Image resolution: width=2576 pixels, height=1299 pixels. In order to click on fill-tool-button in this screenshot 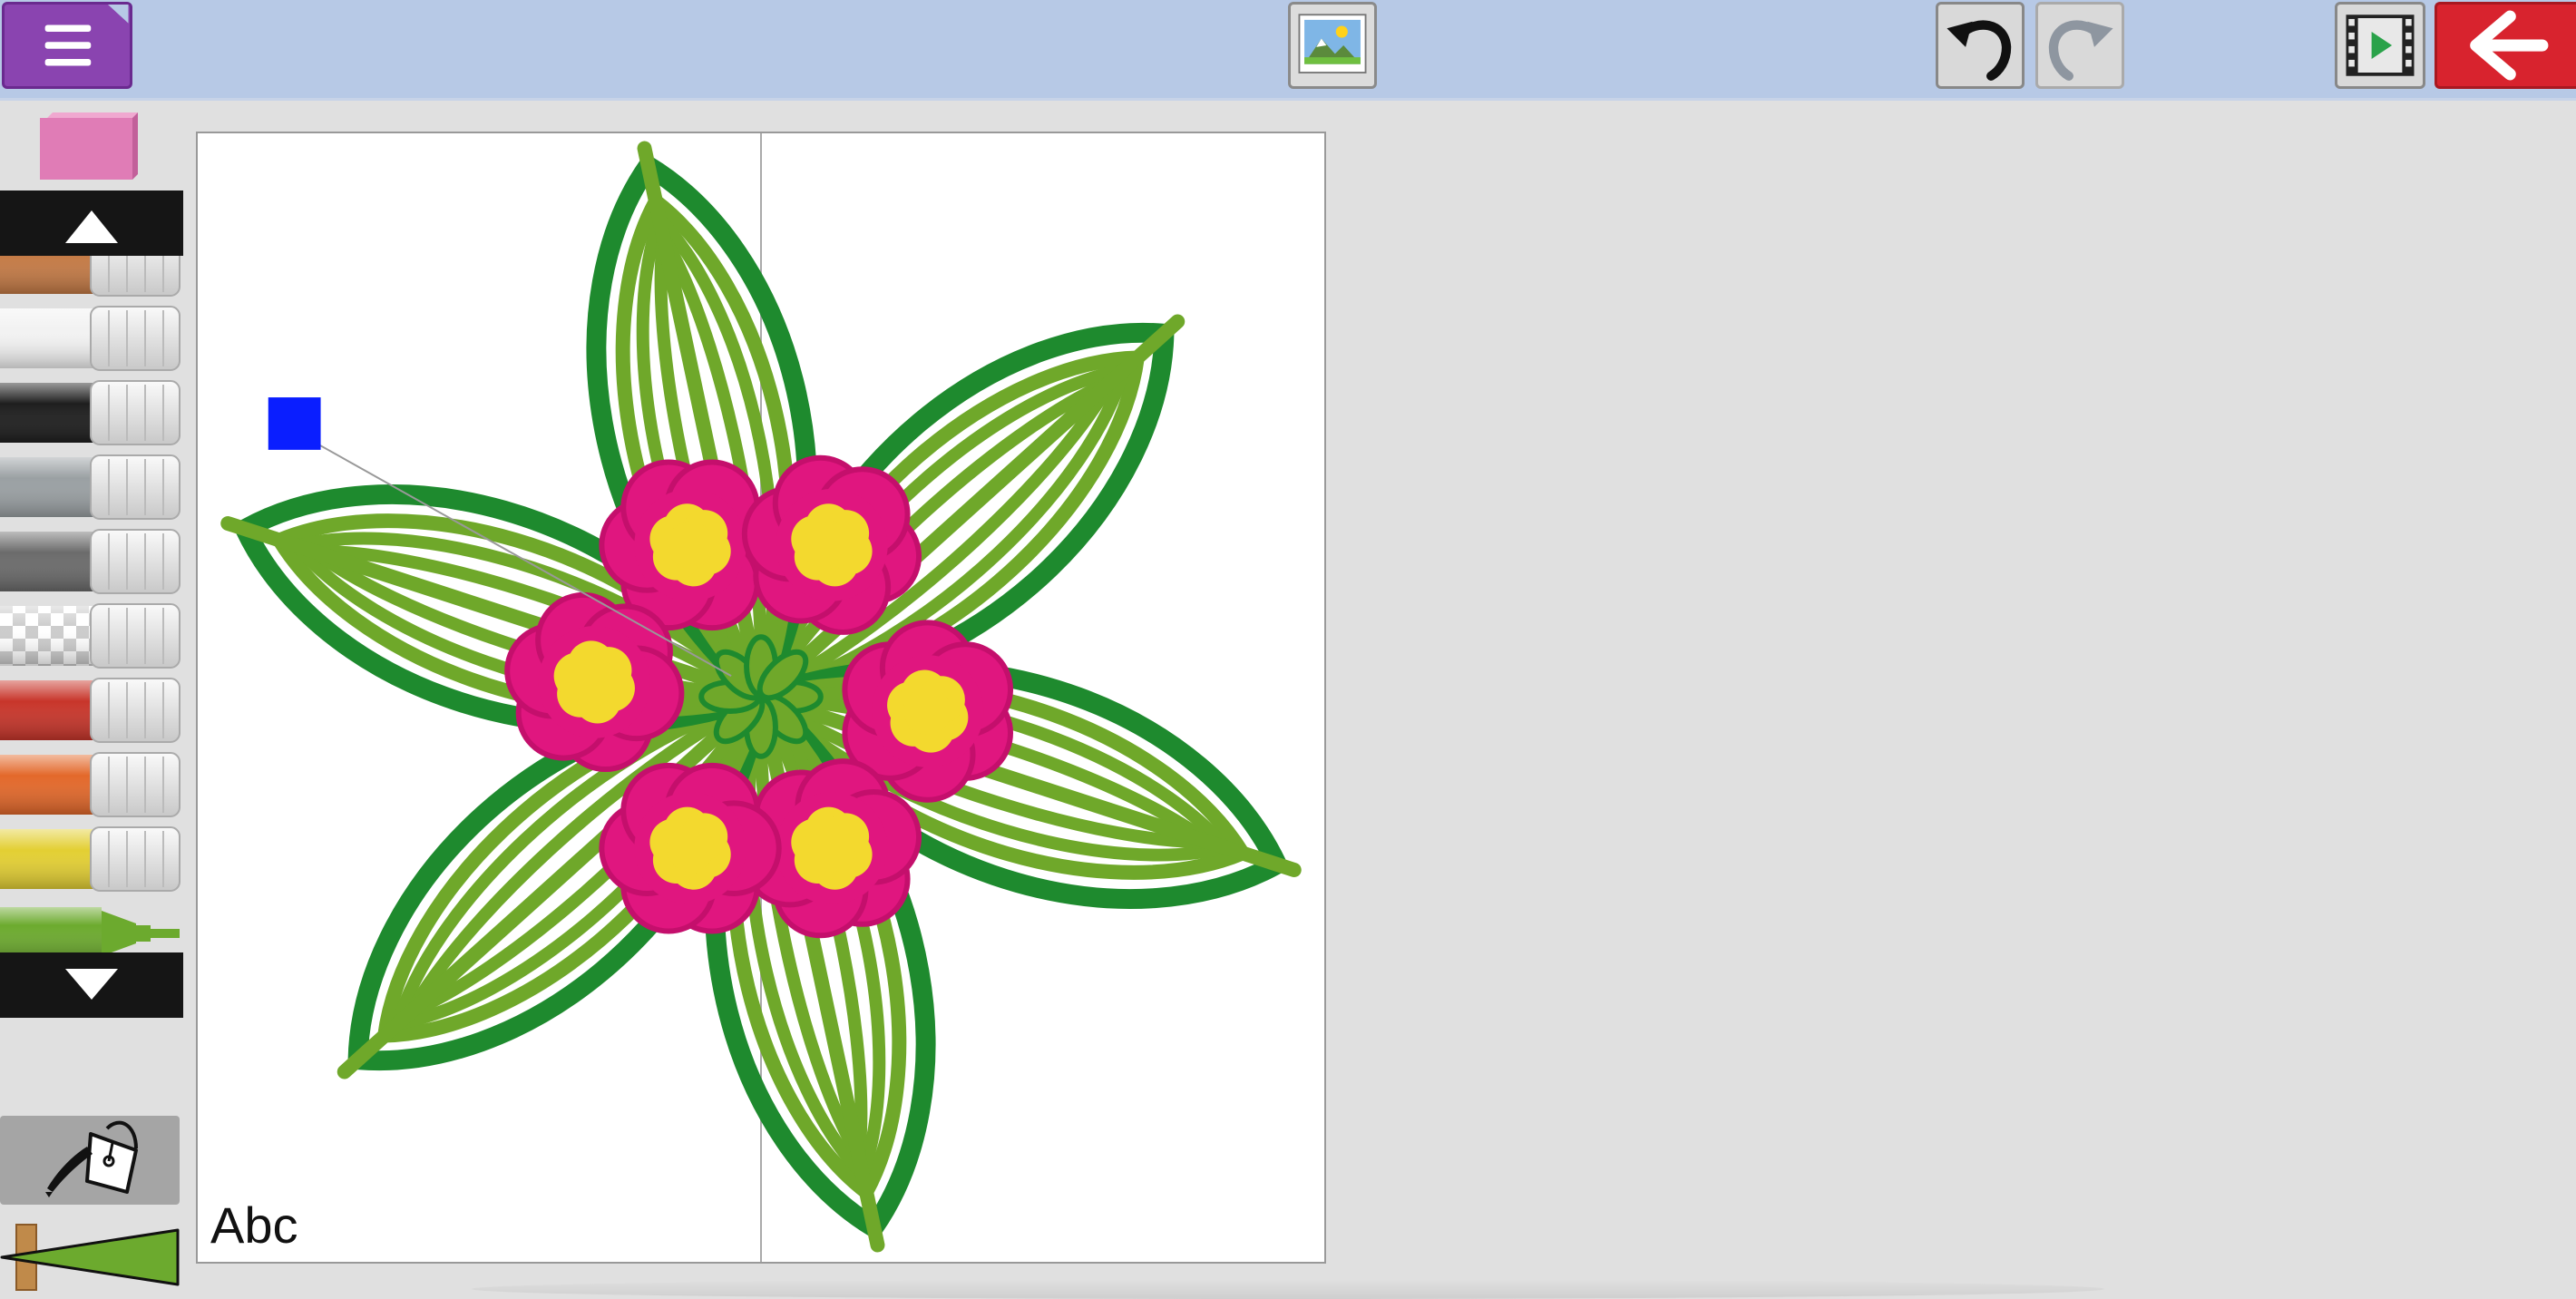, I will do `click(90, 1160)`.